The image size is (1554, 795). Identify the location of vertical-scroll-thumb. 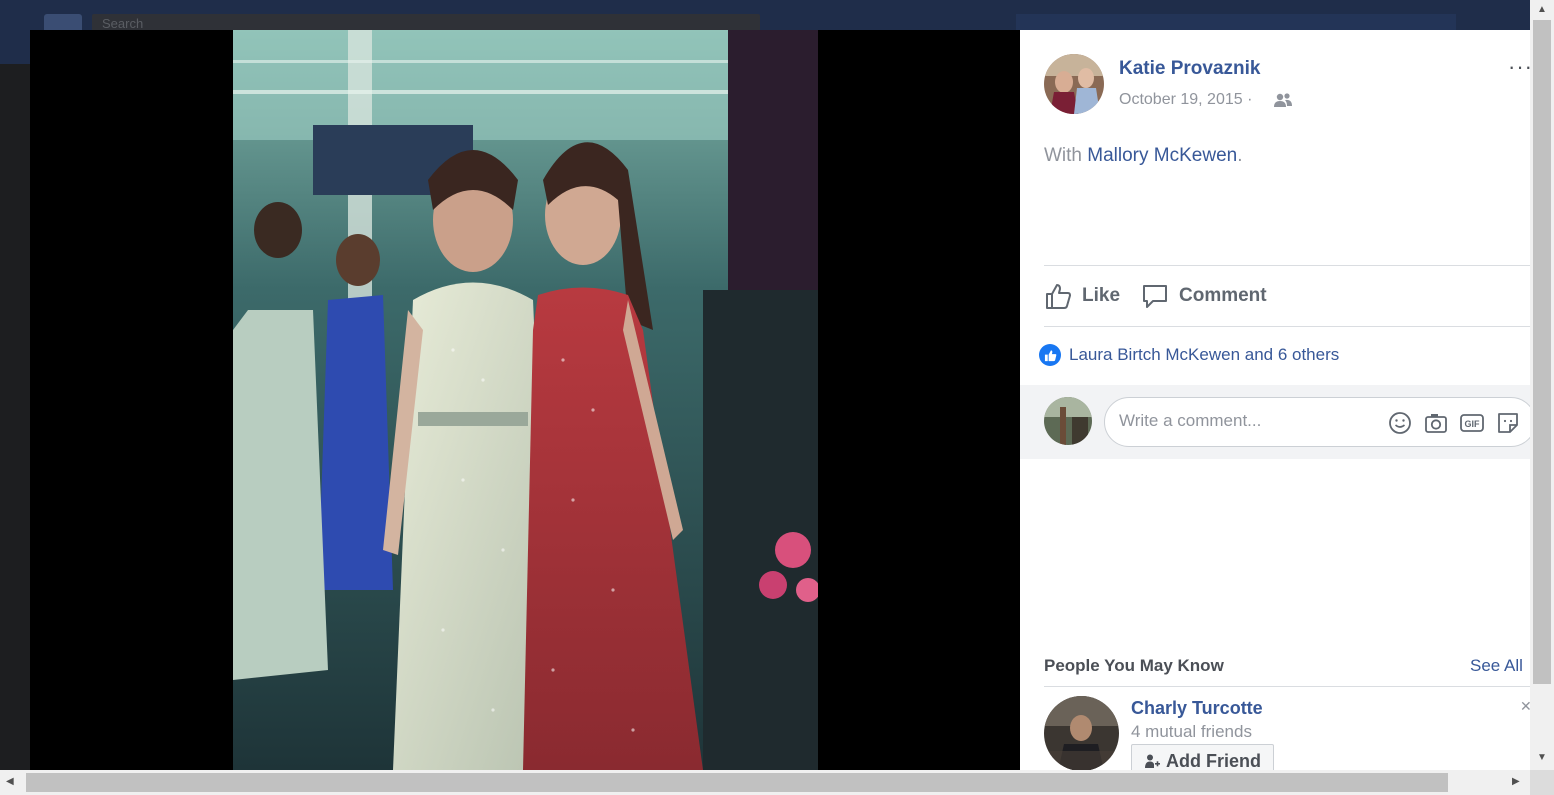
(1542, 352).